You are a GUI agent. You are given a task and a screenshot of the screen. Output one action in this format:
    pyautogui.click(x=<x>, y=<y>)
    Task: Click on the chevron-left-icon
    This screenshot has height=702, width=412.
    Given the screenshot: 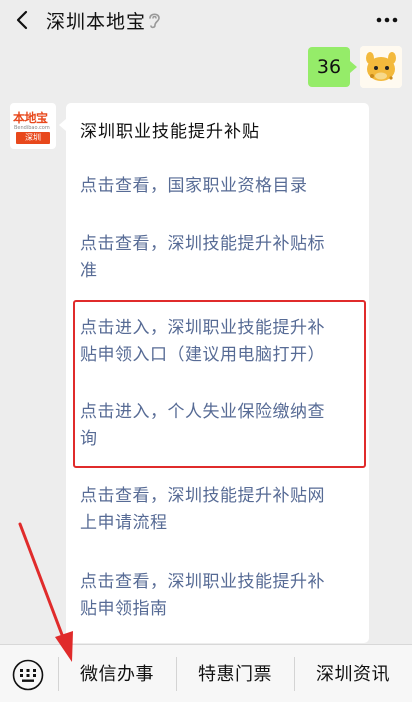 What is the action you would take?
    pyautogui.click(x=23, y=20)
    